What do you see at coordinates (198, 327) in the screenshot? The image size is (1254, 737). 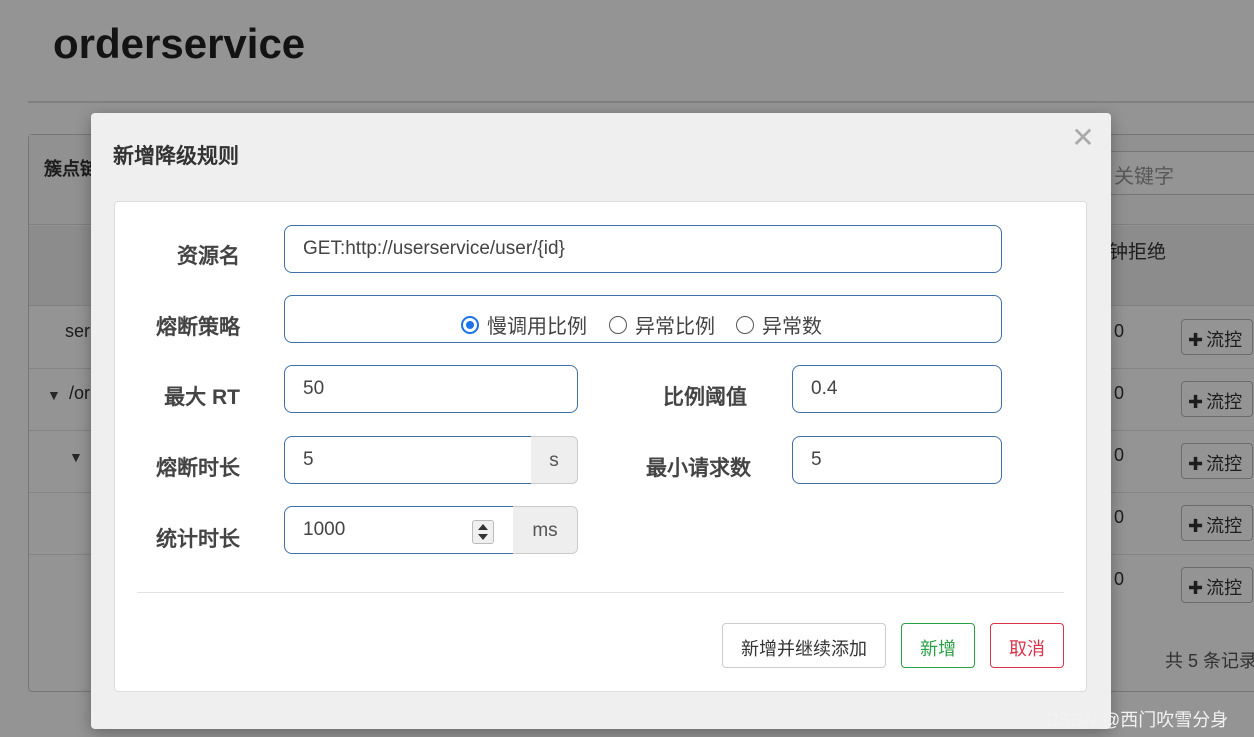 I see `strategy-label: 熔断策略` at bounding box center [198, 327].